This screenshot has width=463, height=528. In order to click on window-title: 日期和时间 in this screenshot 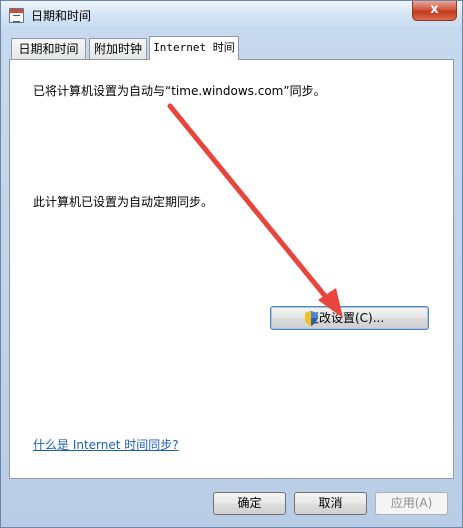, I will do `click(61, 16)`.